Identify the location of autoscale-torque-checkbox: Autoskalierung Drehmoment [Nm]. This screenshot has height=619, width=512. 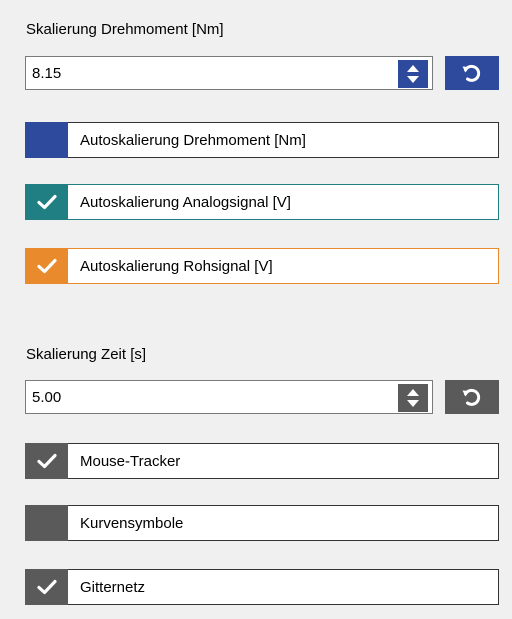
(262, 140).